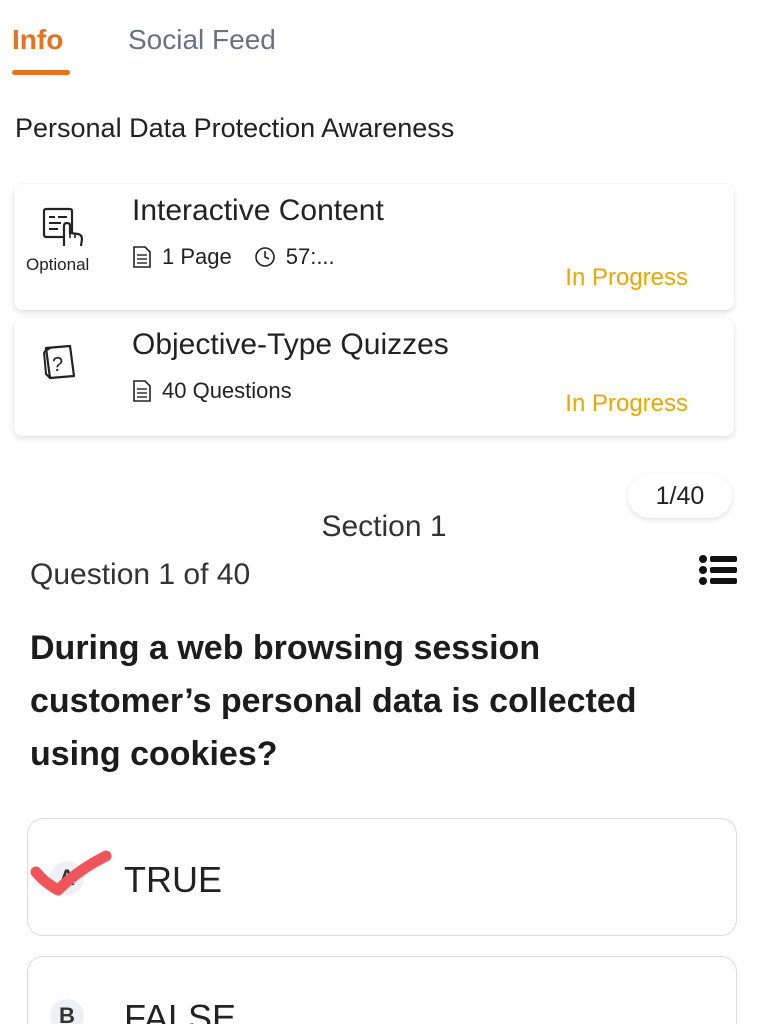 The width and height of the screenshot is (768, 1024). Describe the element at coordinates (64, 364) in the screenshot. I see `quiz-question-icon: ?` at that location.